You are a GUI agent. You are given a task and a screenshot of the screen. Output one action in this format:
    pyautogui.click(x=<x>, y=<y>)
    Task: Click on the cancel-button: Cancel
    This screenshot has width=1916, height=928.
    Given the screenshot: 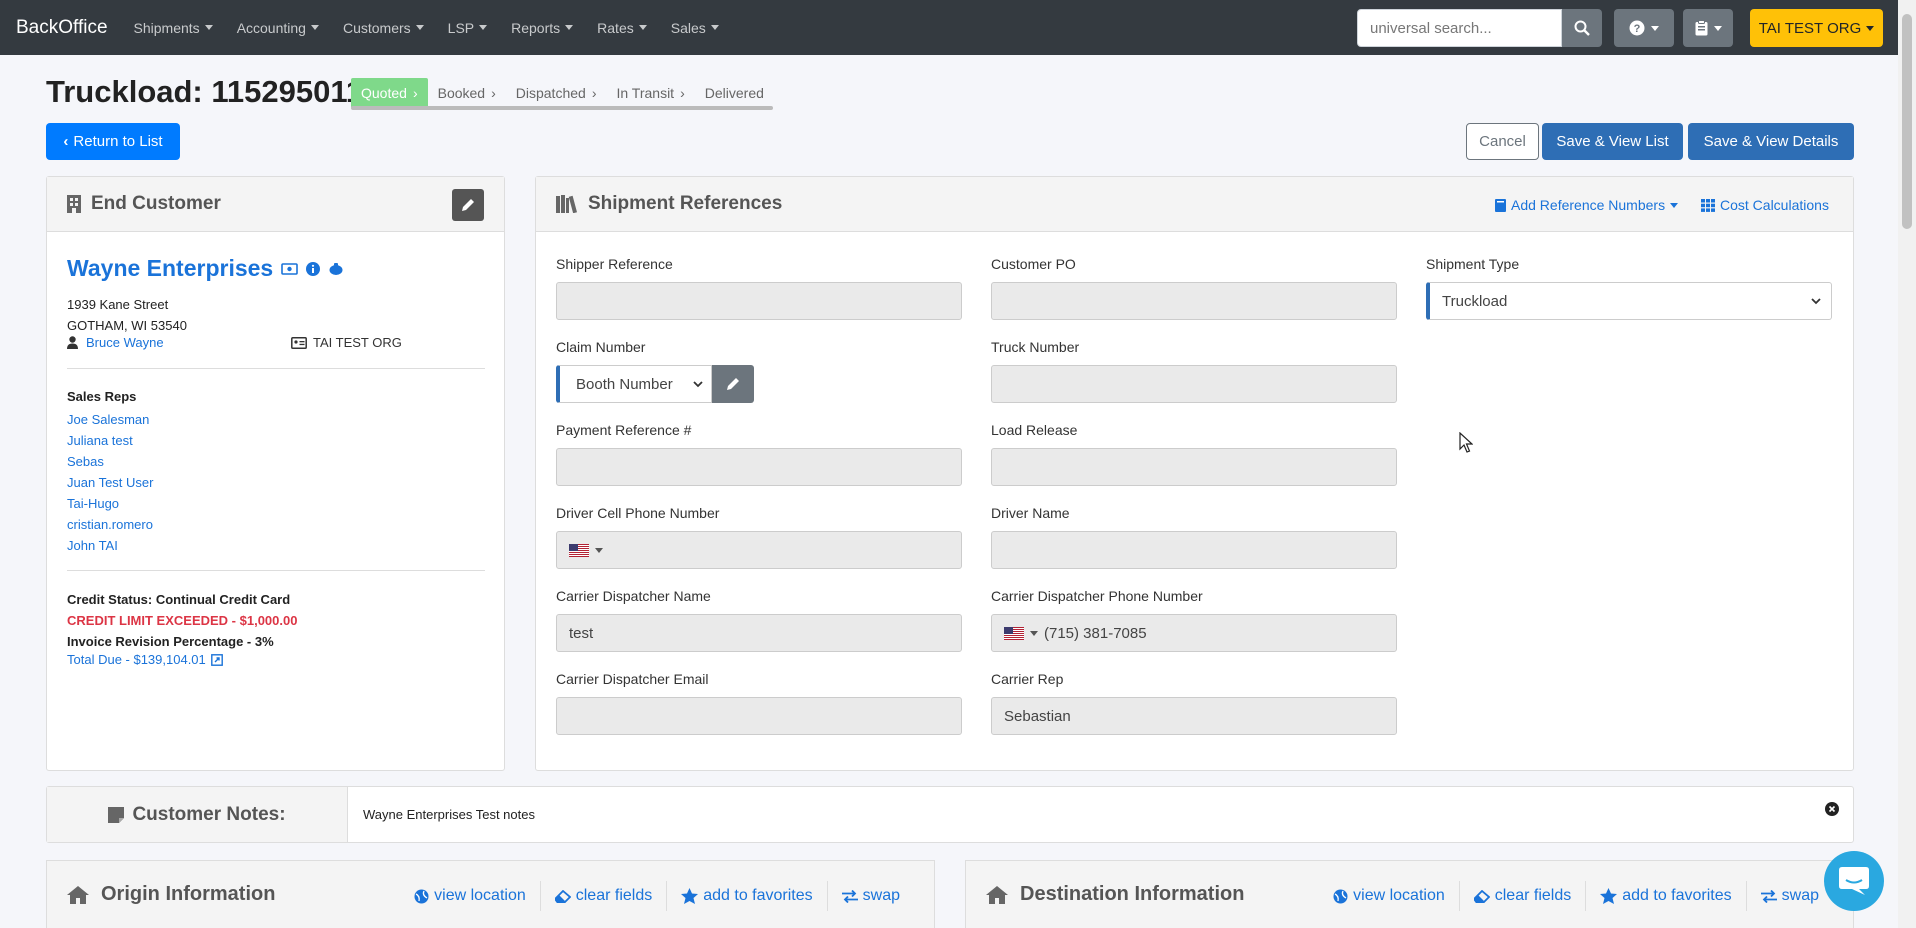 What is the action you would take?
    pyautogui.click(x=1502, y=141)
    